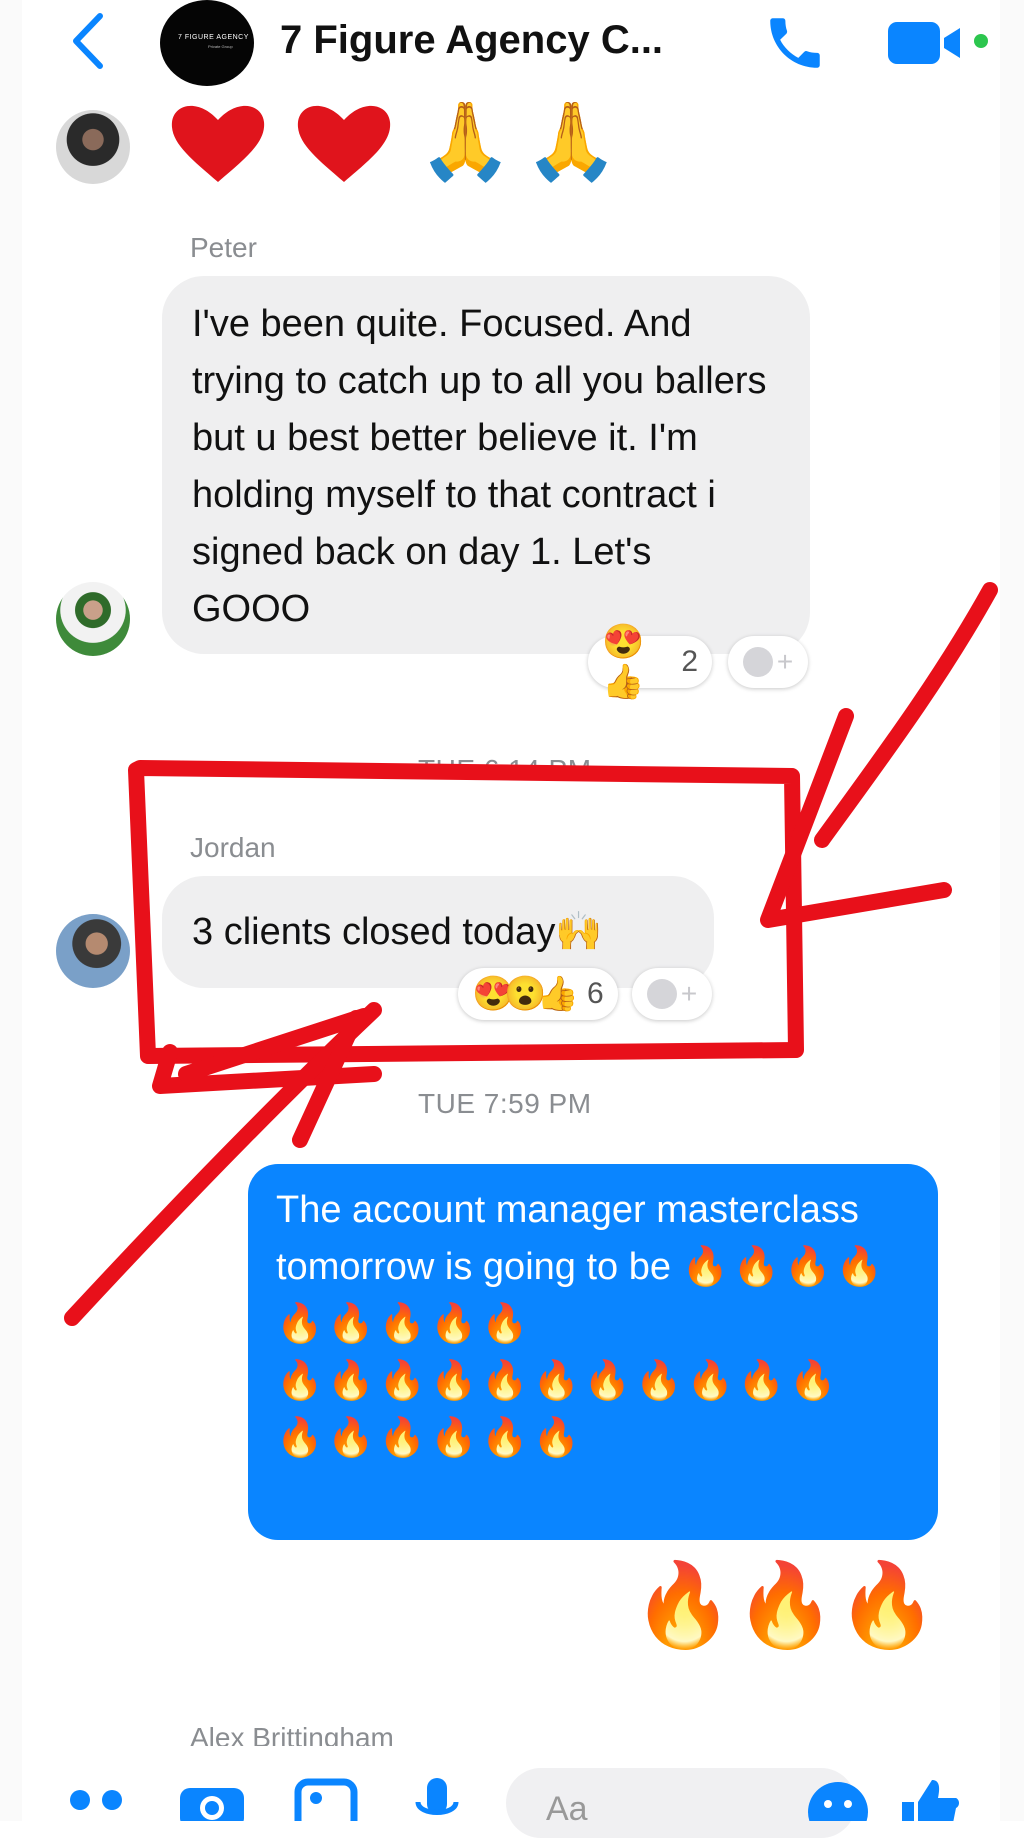 The width and height of the screenshot is (1024, 1838). Describe the element at coordinates (326, 1799) in the screenshot. I see `gallery-icon` at that location.